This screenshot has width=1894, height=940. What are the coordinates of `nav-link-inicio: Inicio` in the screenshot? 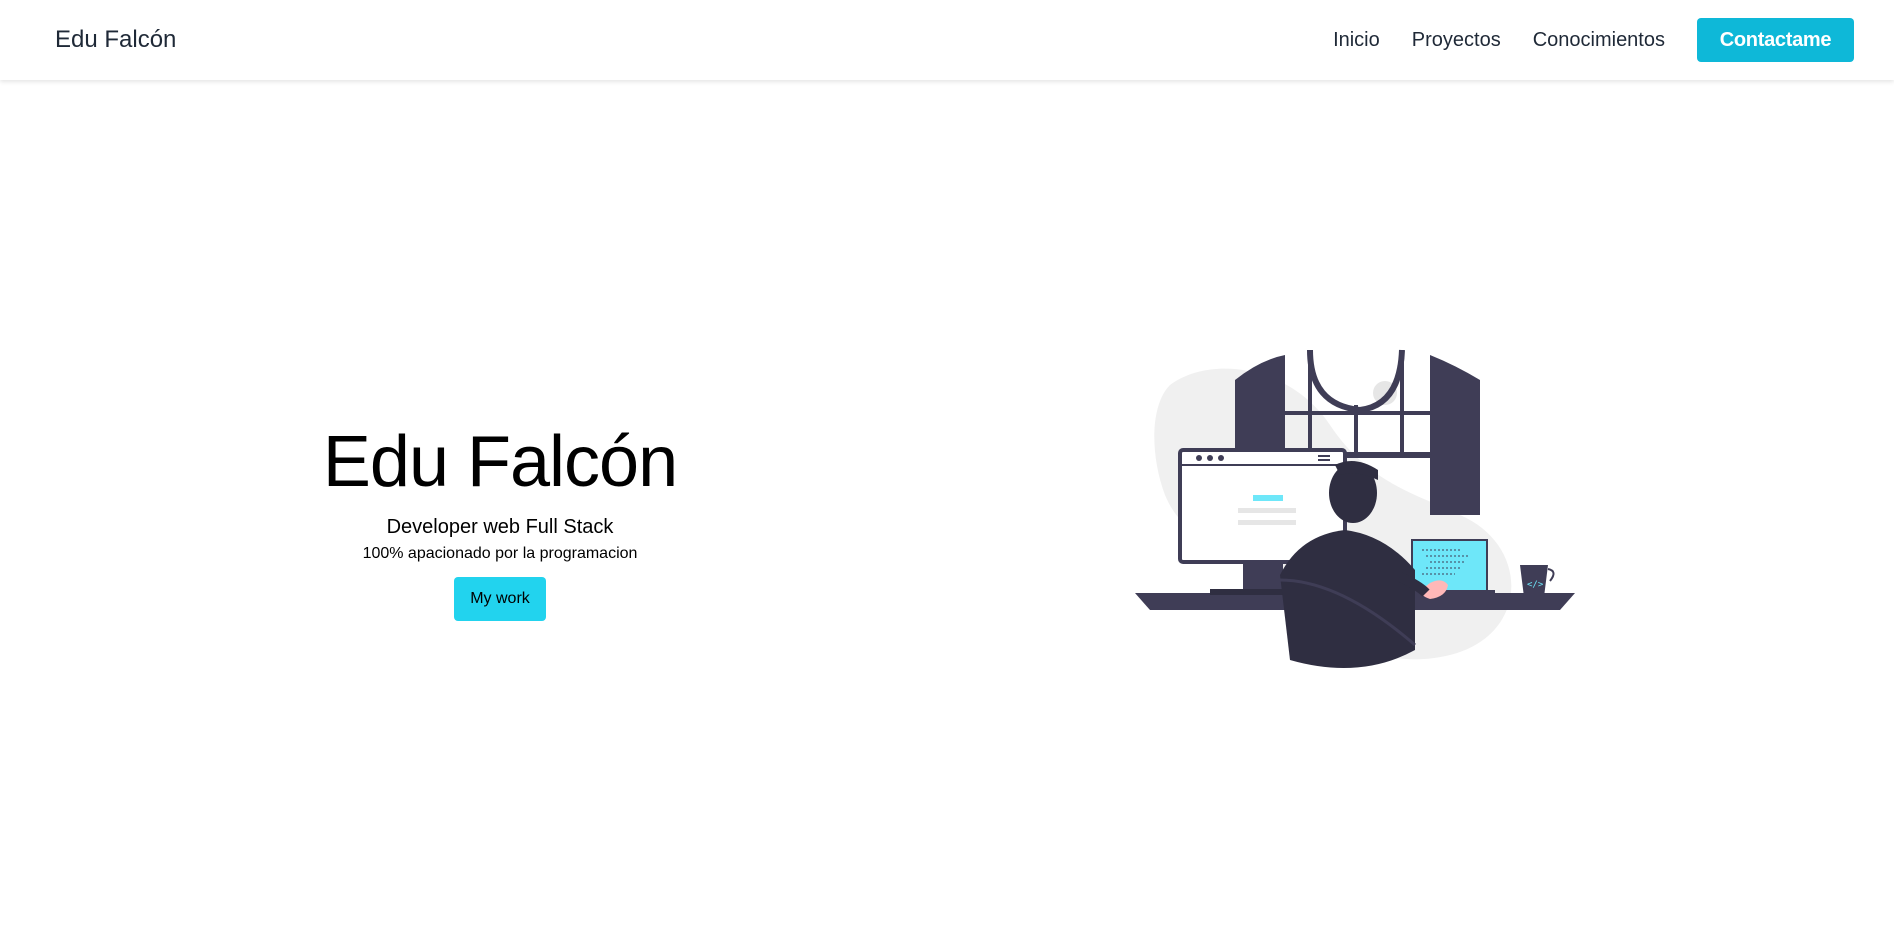 It's located at (1356, 40).